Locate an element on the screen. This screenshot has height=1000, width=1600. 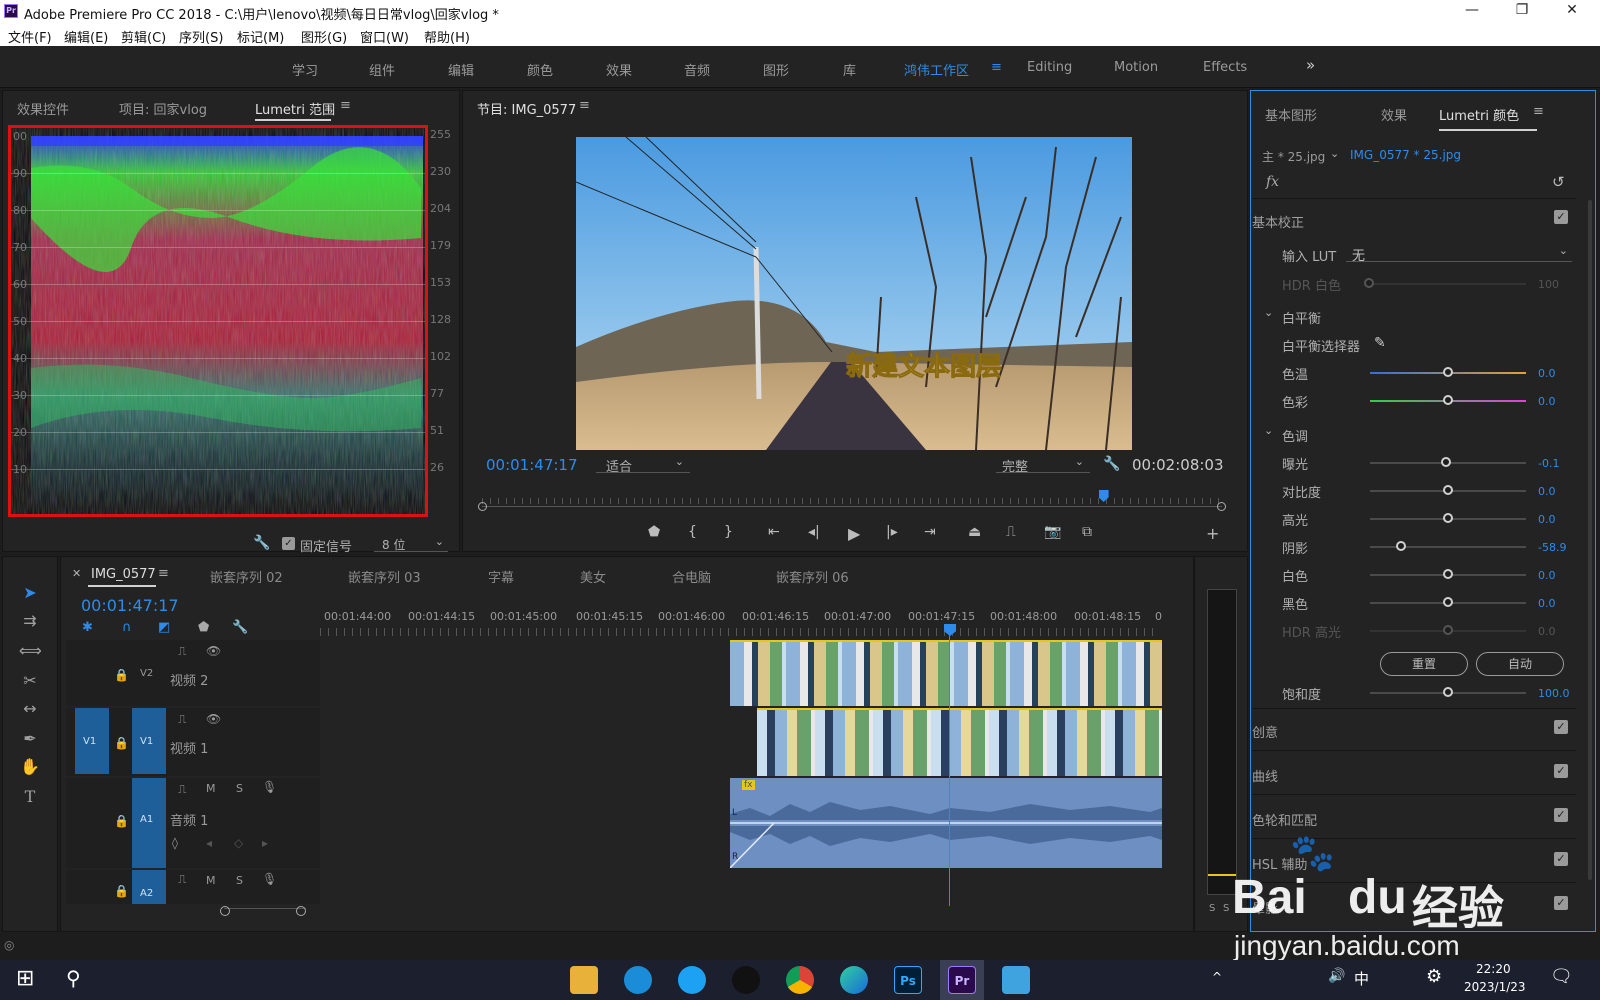
step-back-icon: ◂| is located at coordinates (814, 532).